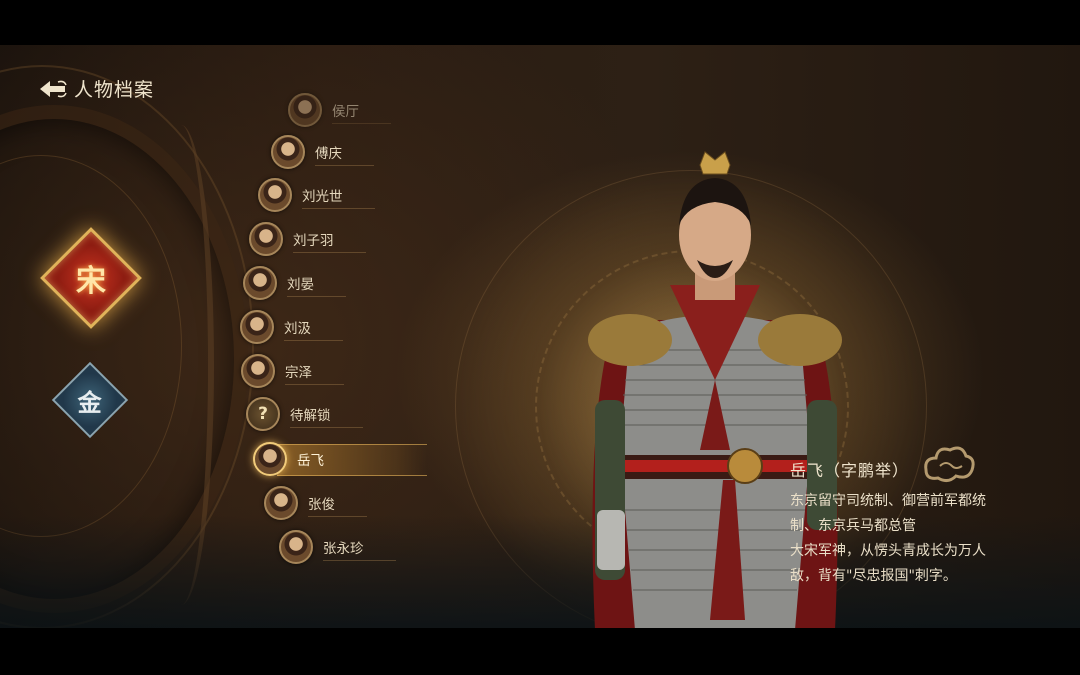 The height and width of the screenshot is (675, 1080). I want to click on list-item: 刘汲, so click(291, 327).